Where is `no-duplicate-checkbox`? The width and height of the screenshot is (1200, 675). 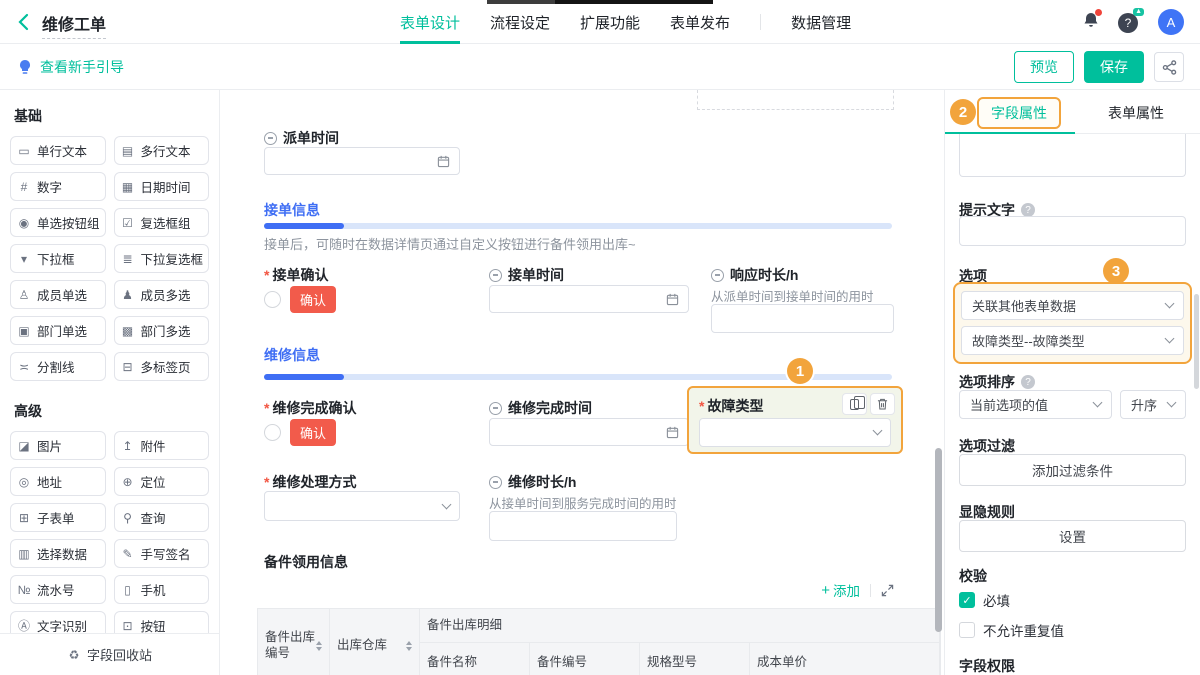
no-duplicate-checkbox is located at coordinates (967, 630).